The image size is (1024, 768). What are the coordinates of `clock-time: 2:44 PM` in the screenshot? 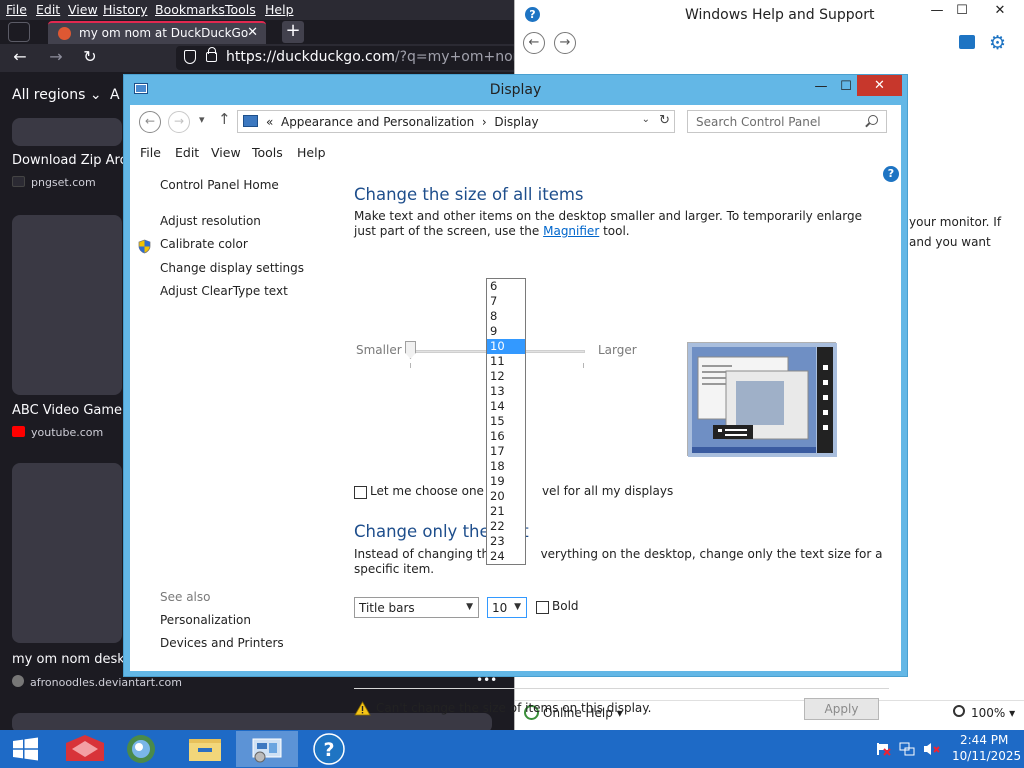 It's located at (984, 740).